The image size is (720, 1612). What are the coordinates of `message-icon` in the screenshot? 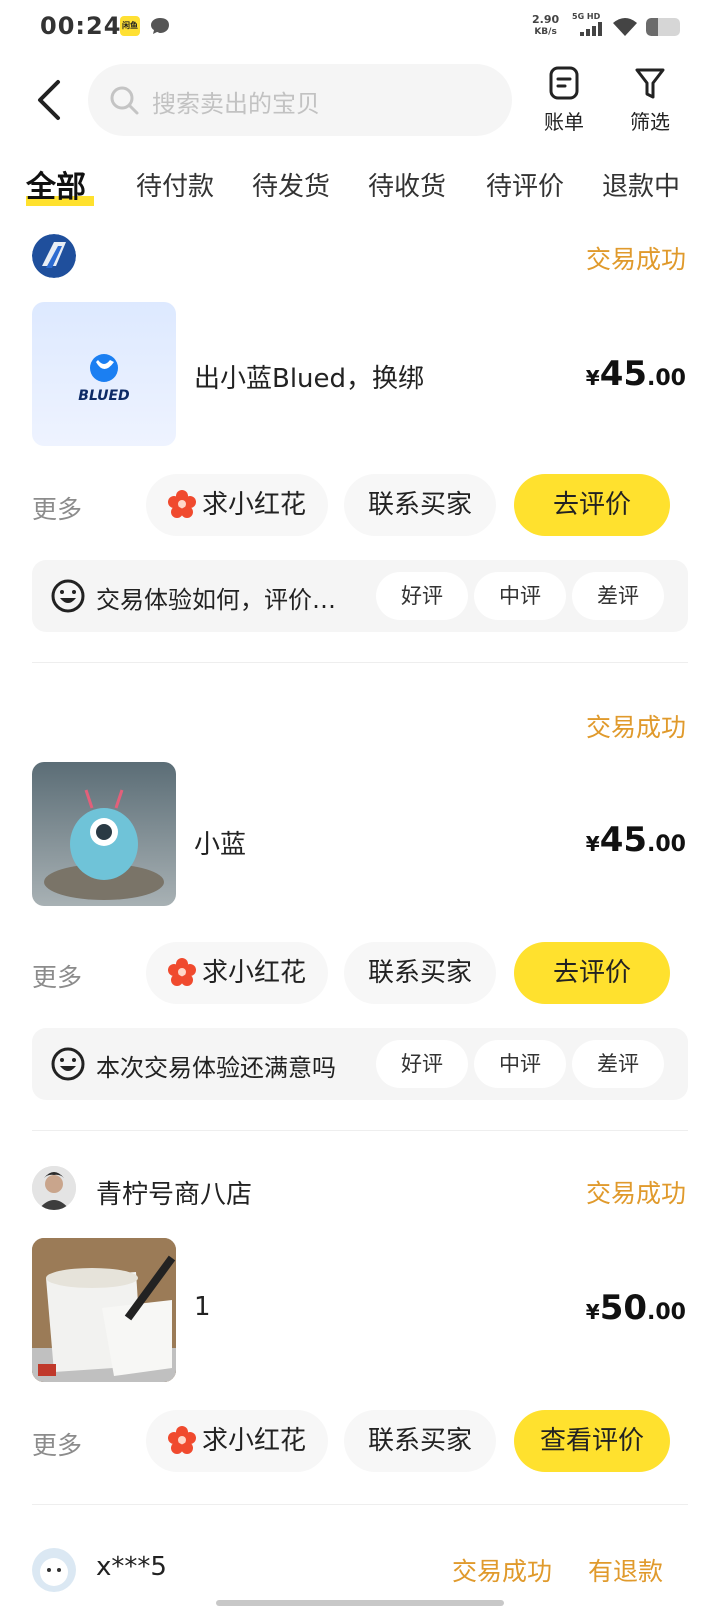 It's located at (160, 26).